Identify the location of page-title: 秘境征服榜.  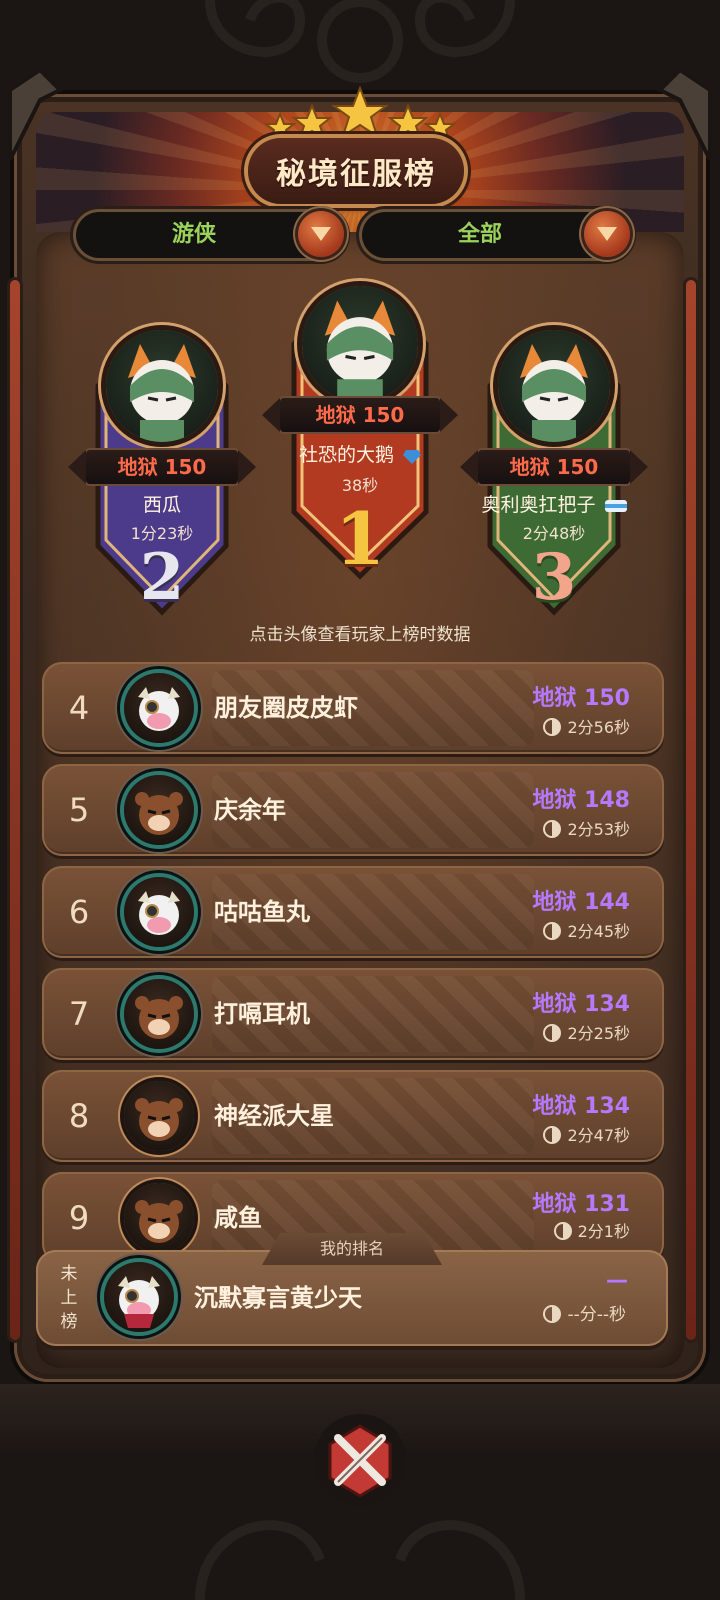
(356, 174).